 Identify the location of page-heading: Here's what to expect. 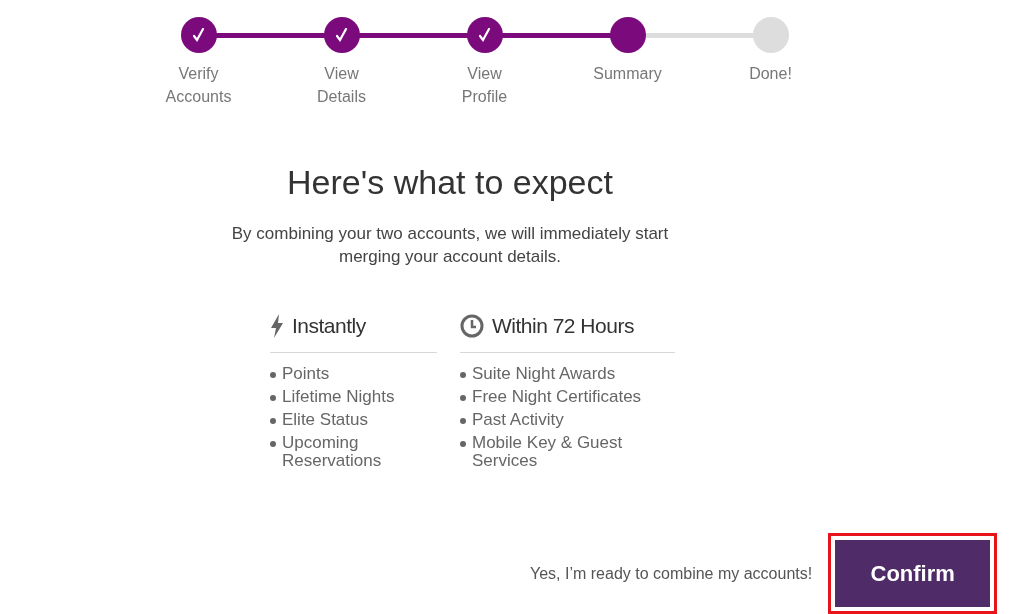
(450, 182).